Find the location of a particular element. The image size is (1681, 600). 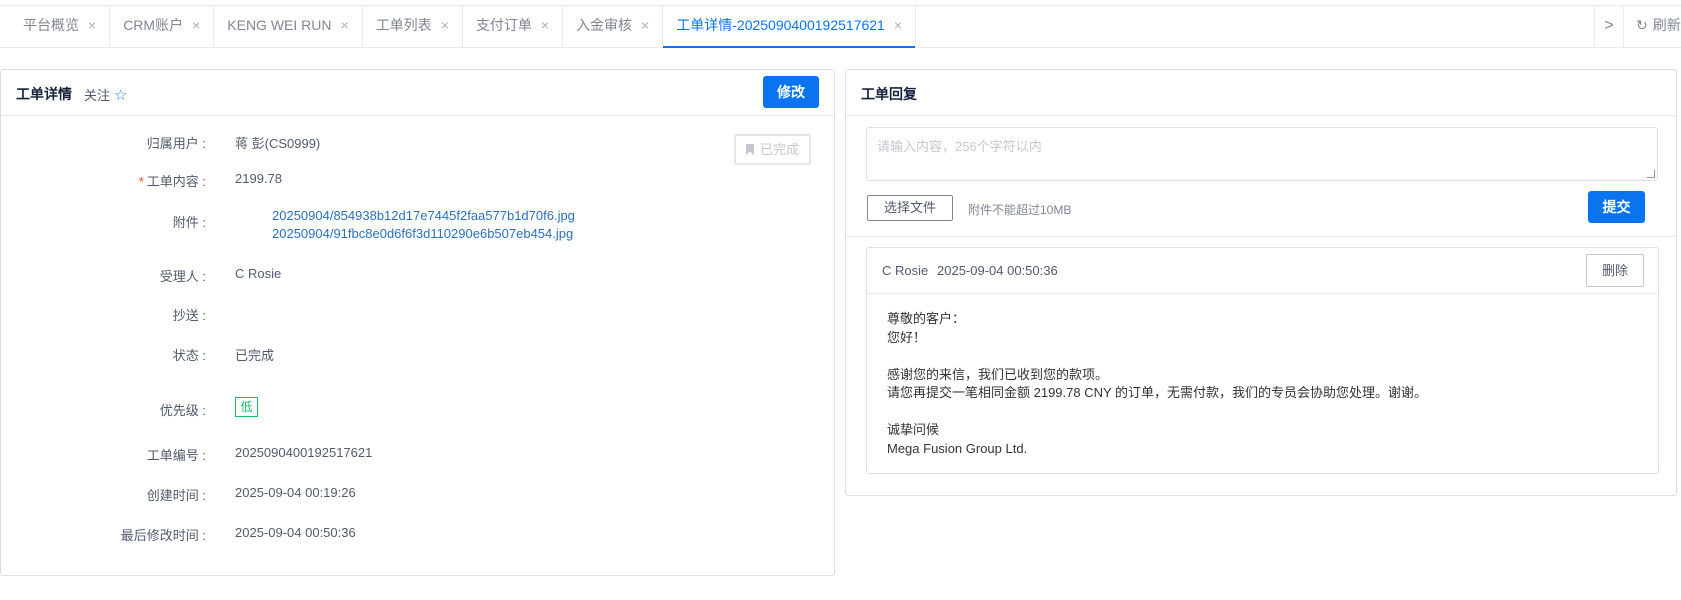

modified-label: 最后修改时间 : is located at coordinates (163, 535).